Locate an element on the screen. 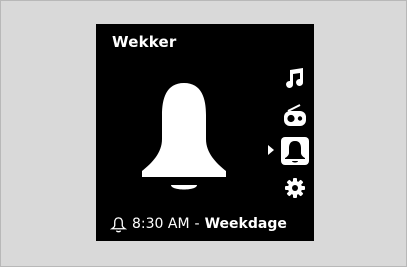 The image size is (407, 267). alarm-time: 8:30 AM is located at coordinates (161, 224).